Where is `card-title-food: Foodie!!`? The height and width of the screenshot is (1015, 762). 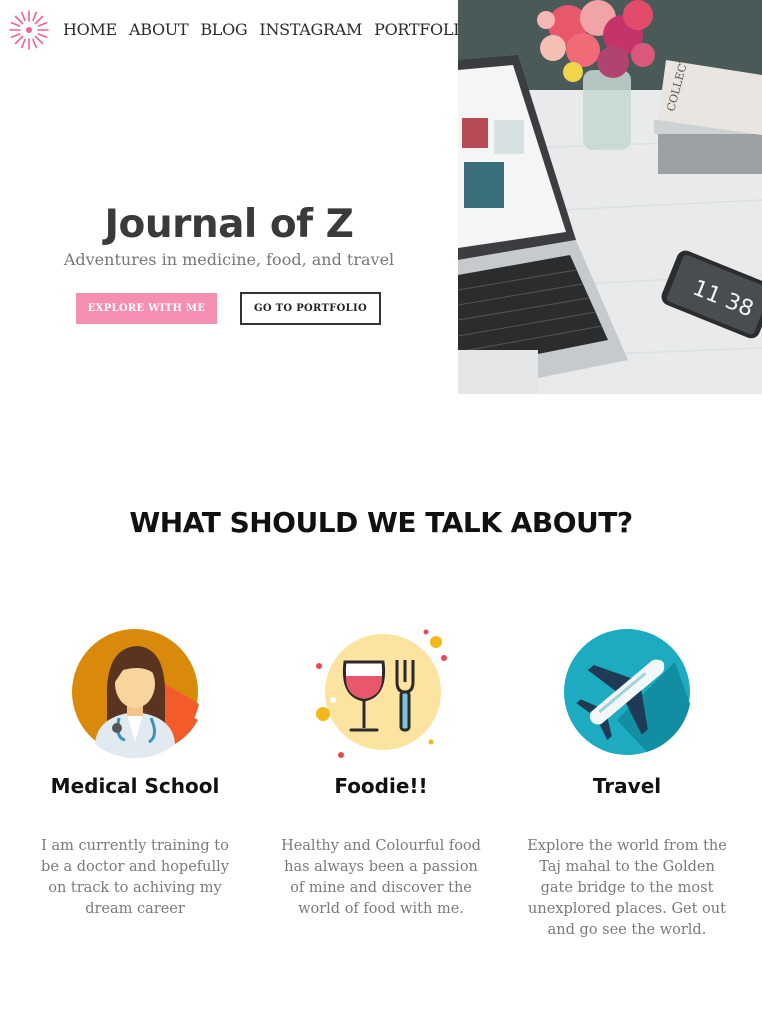 card-title-food: Foodie!! is located at coordinates (381, 786).